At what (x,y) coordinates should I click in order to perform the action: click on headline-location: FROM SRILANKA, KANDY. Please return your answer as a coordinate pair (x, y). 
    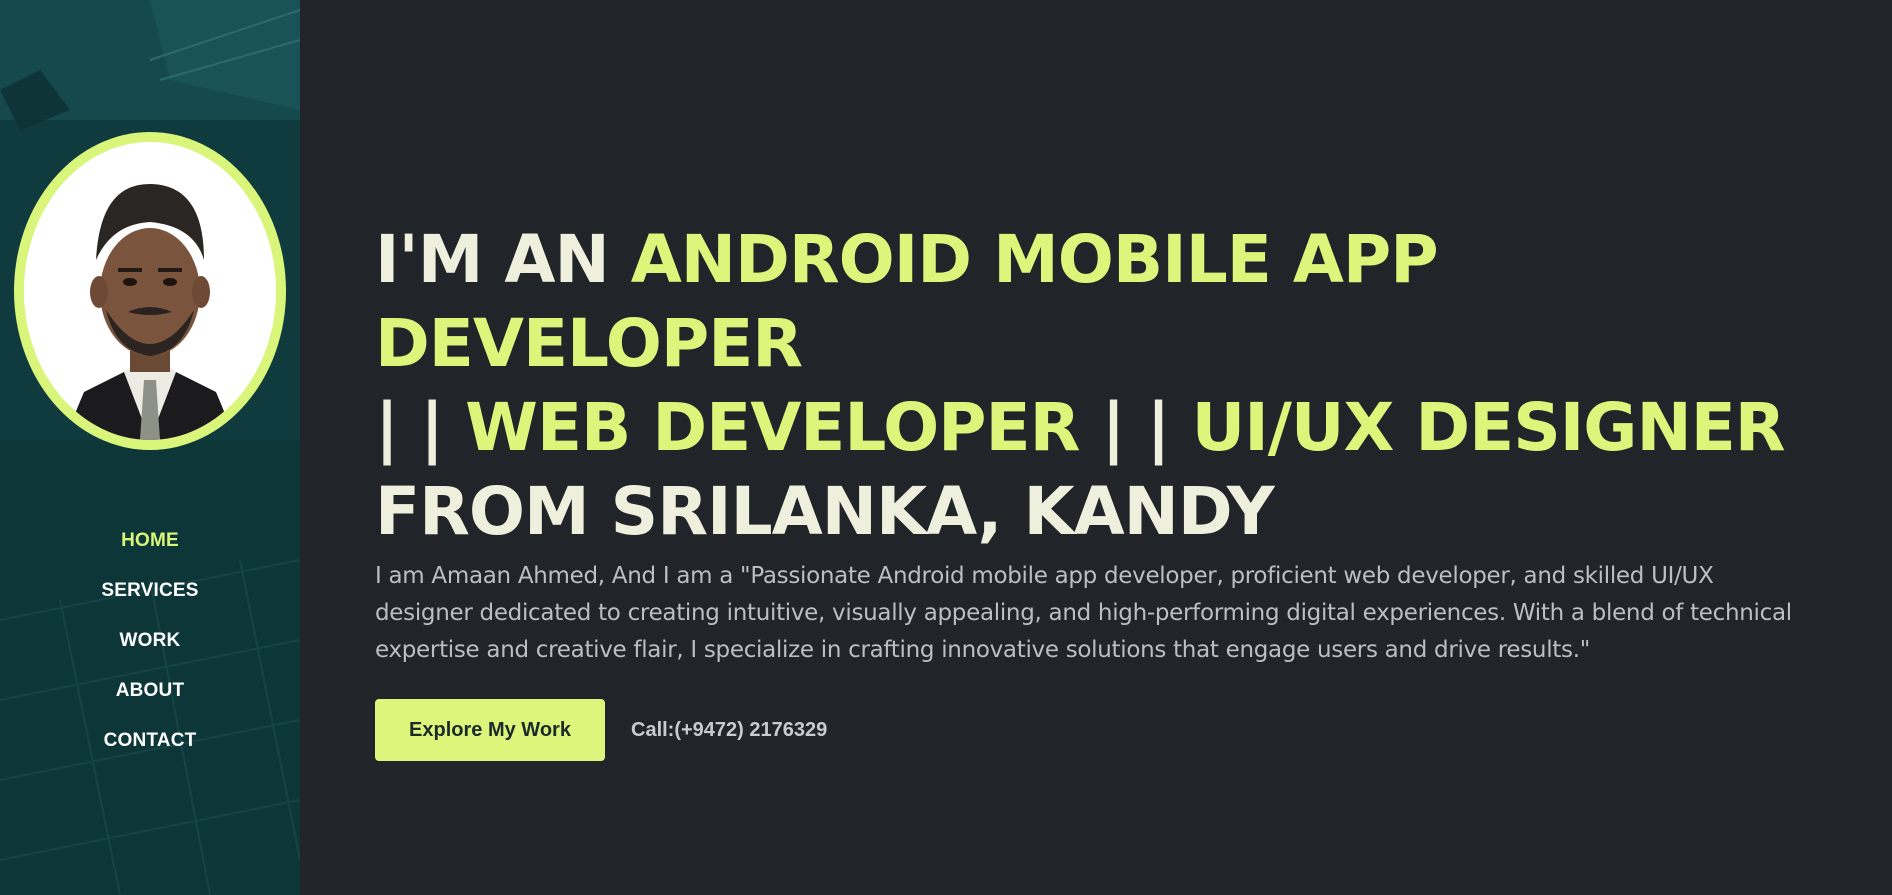
    Looking at the image, I should click on (825, 511).